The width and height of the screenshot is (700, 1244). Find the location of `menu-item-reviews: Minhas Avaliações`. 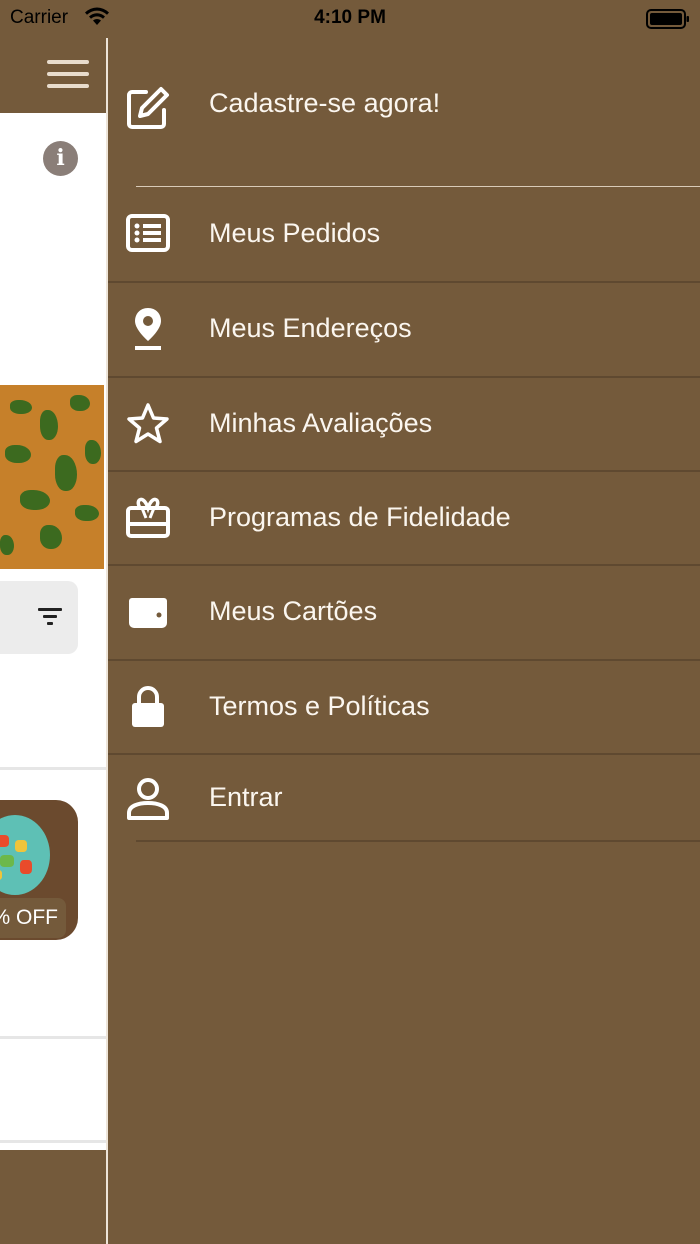

menu-item-reviews: Minhas Avaliações is located at coordinates (404, 424).